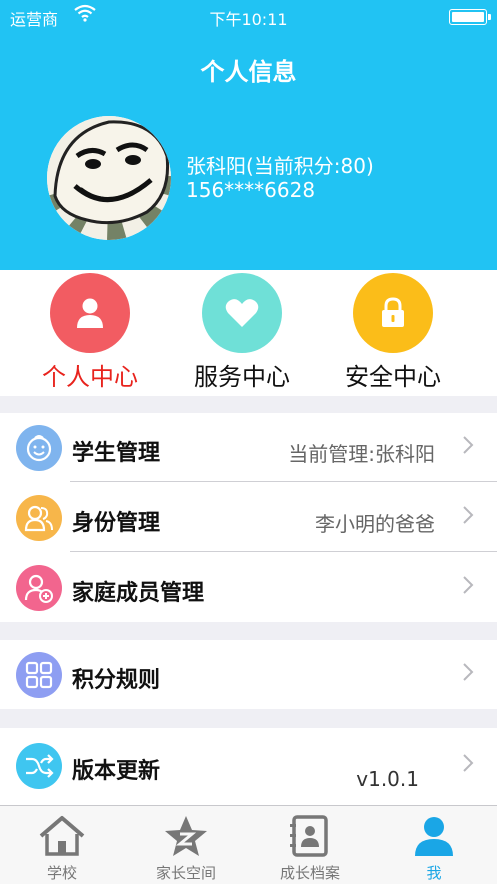 The image size is (497, 884). Describe the element at coordinates (90, 377) in the screenshot. I see `personal-center-label: 个人中心` at that location.